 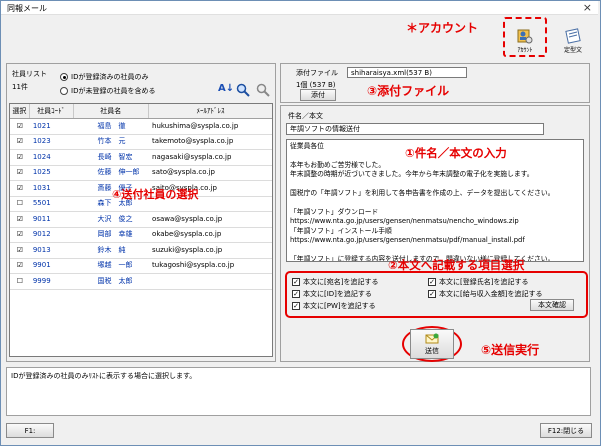 What do you see at coordinates (41, 234) in the screenshot?
I see `row-code: 9012` at bounding box center [41, 234].